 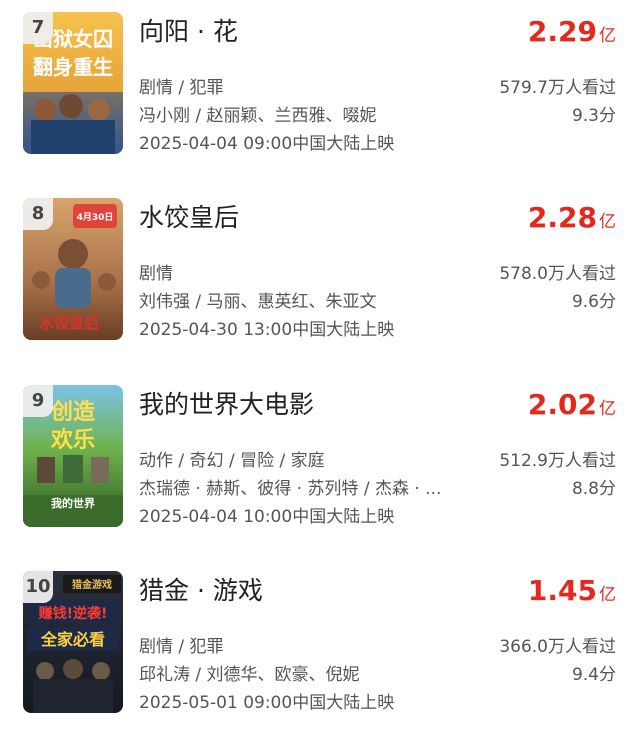 What do you see at coordinates (562, 590) in the screenshot?
I see `box-office-value: 1.45` at bounding box center [562, 590].